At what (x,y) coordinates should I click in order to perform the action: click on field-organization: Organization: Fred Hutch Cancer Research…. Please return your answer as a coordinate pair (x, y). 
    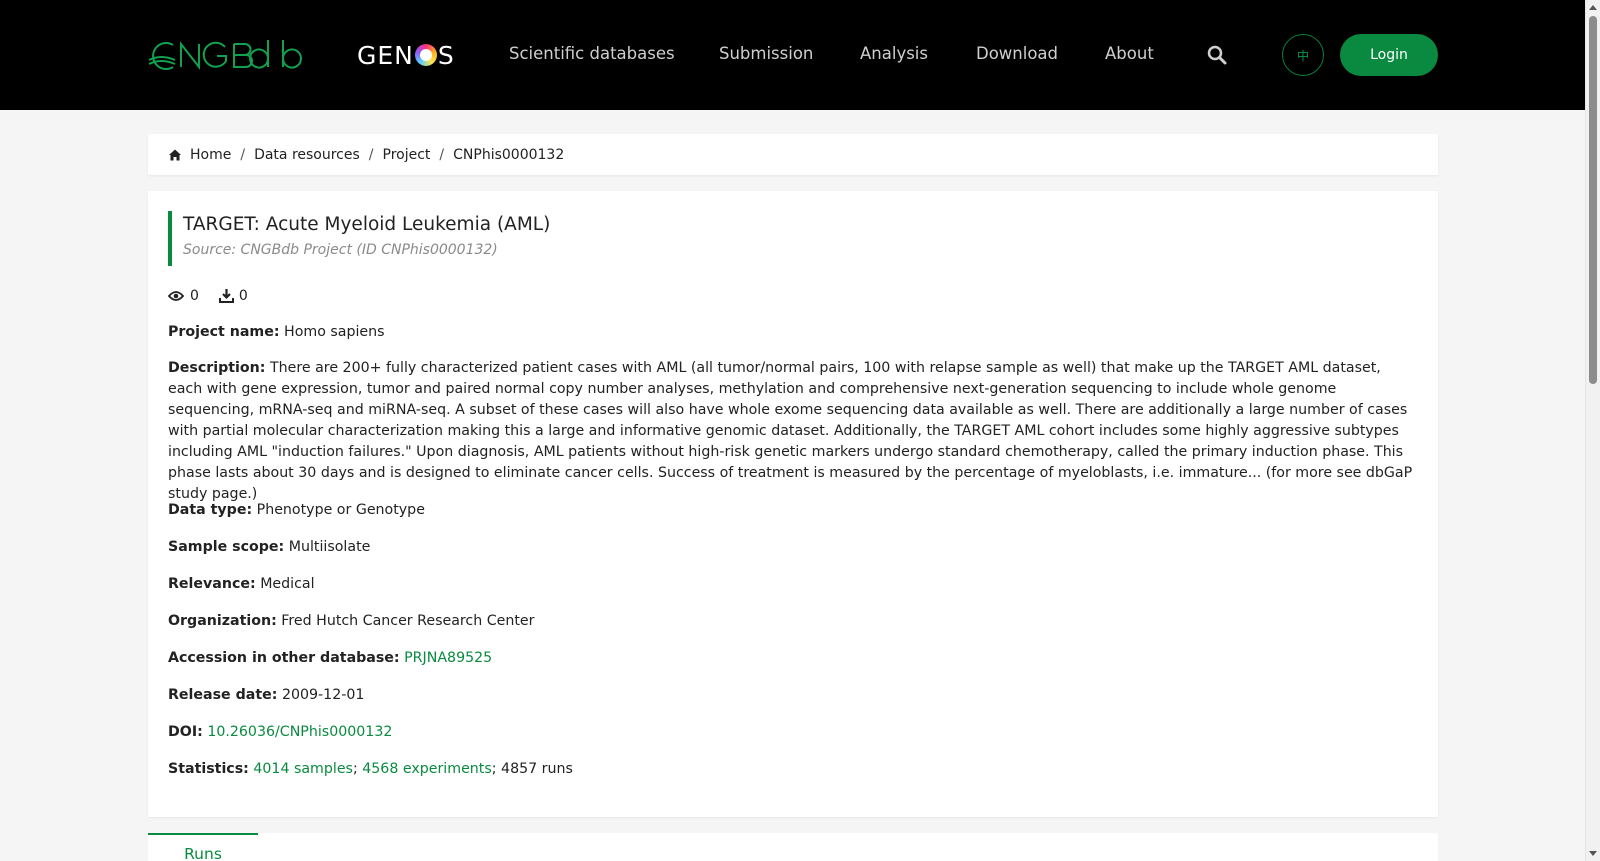
    Looking at the image, I should click on (790, 621).